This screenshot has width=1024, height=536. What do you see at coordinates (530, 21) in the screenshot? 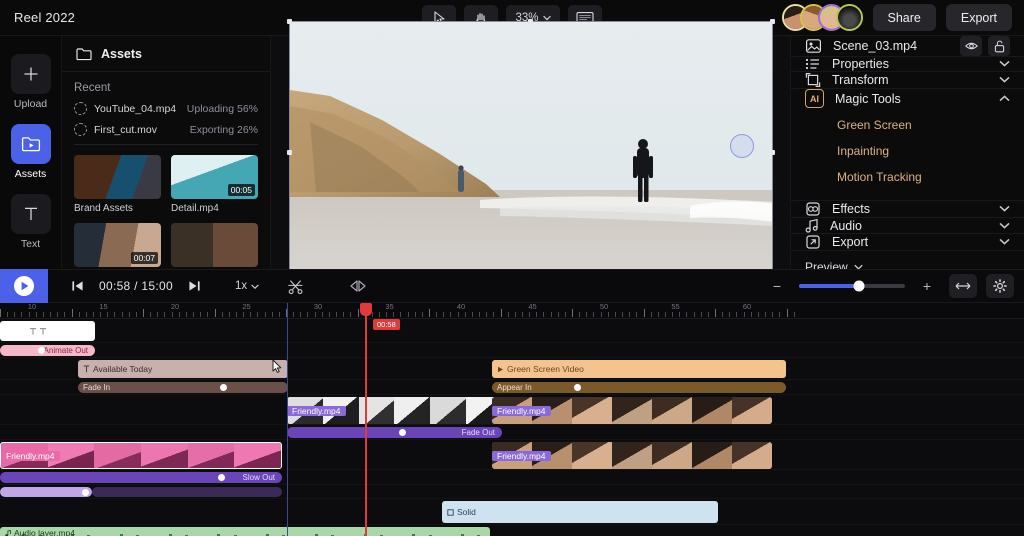
I see `resize-handle-n` at bounding box center [530, 21].